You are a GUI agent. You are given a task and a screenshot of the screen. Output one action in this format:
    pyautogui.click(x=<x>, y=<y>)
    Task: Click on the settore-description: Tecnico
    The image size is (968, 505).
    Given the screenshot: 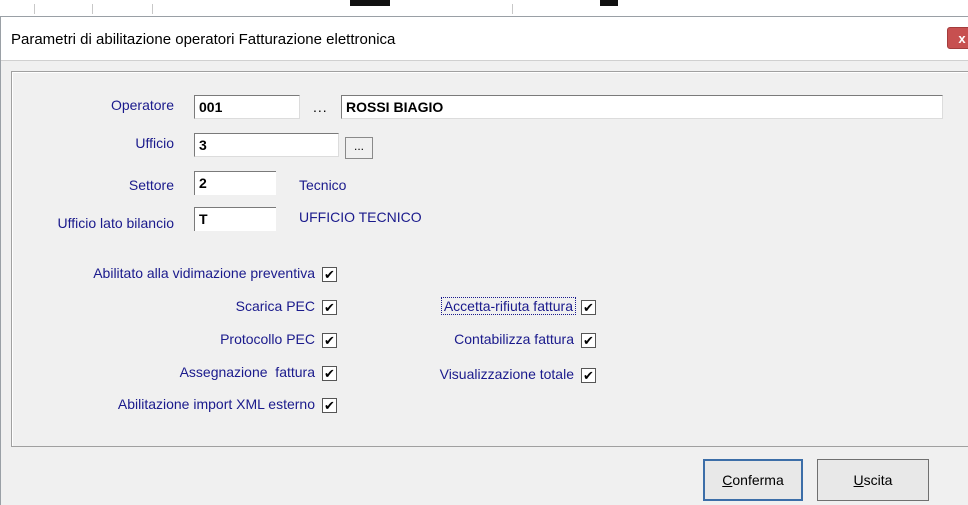 What is the action you would take?
    pyautogui.click(x=323, y=185)
    